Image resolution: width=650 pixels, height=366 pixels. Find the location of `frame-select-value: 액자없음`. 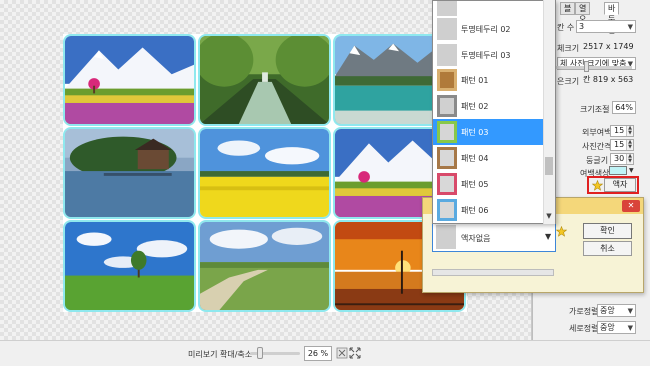

frame-select-value: 액자없음 is located at coordinates (476, 238).